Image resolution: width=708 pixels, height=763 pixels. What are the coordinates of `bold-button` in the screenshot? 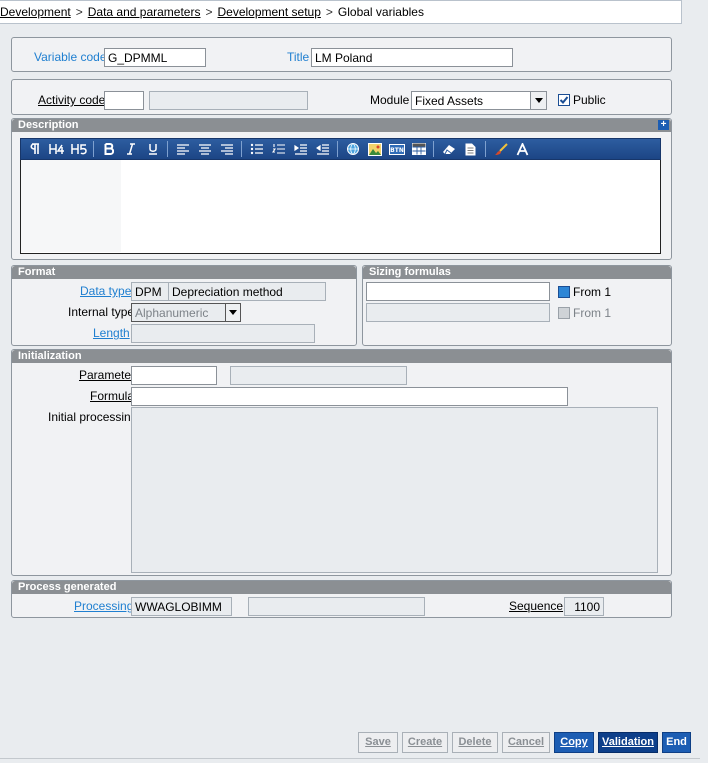 It's located at (108, 149).